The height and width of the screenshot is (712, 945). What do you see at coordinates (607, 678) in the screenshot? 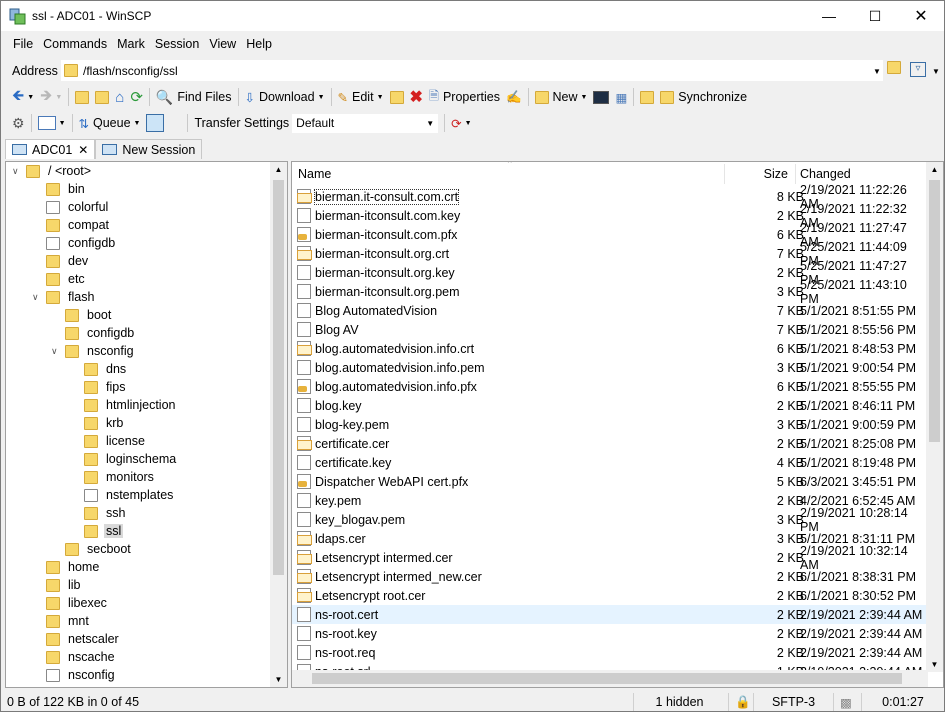
I see `file-hscroll-thumb` at bounding box center [607, 678].